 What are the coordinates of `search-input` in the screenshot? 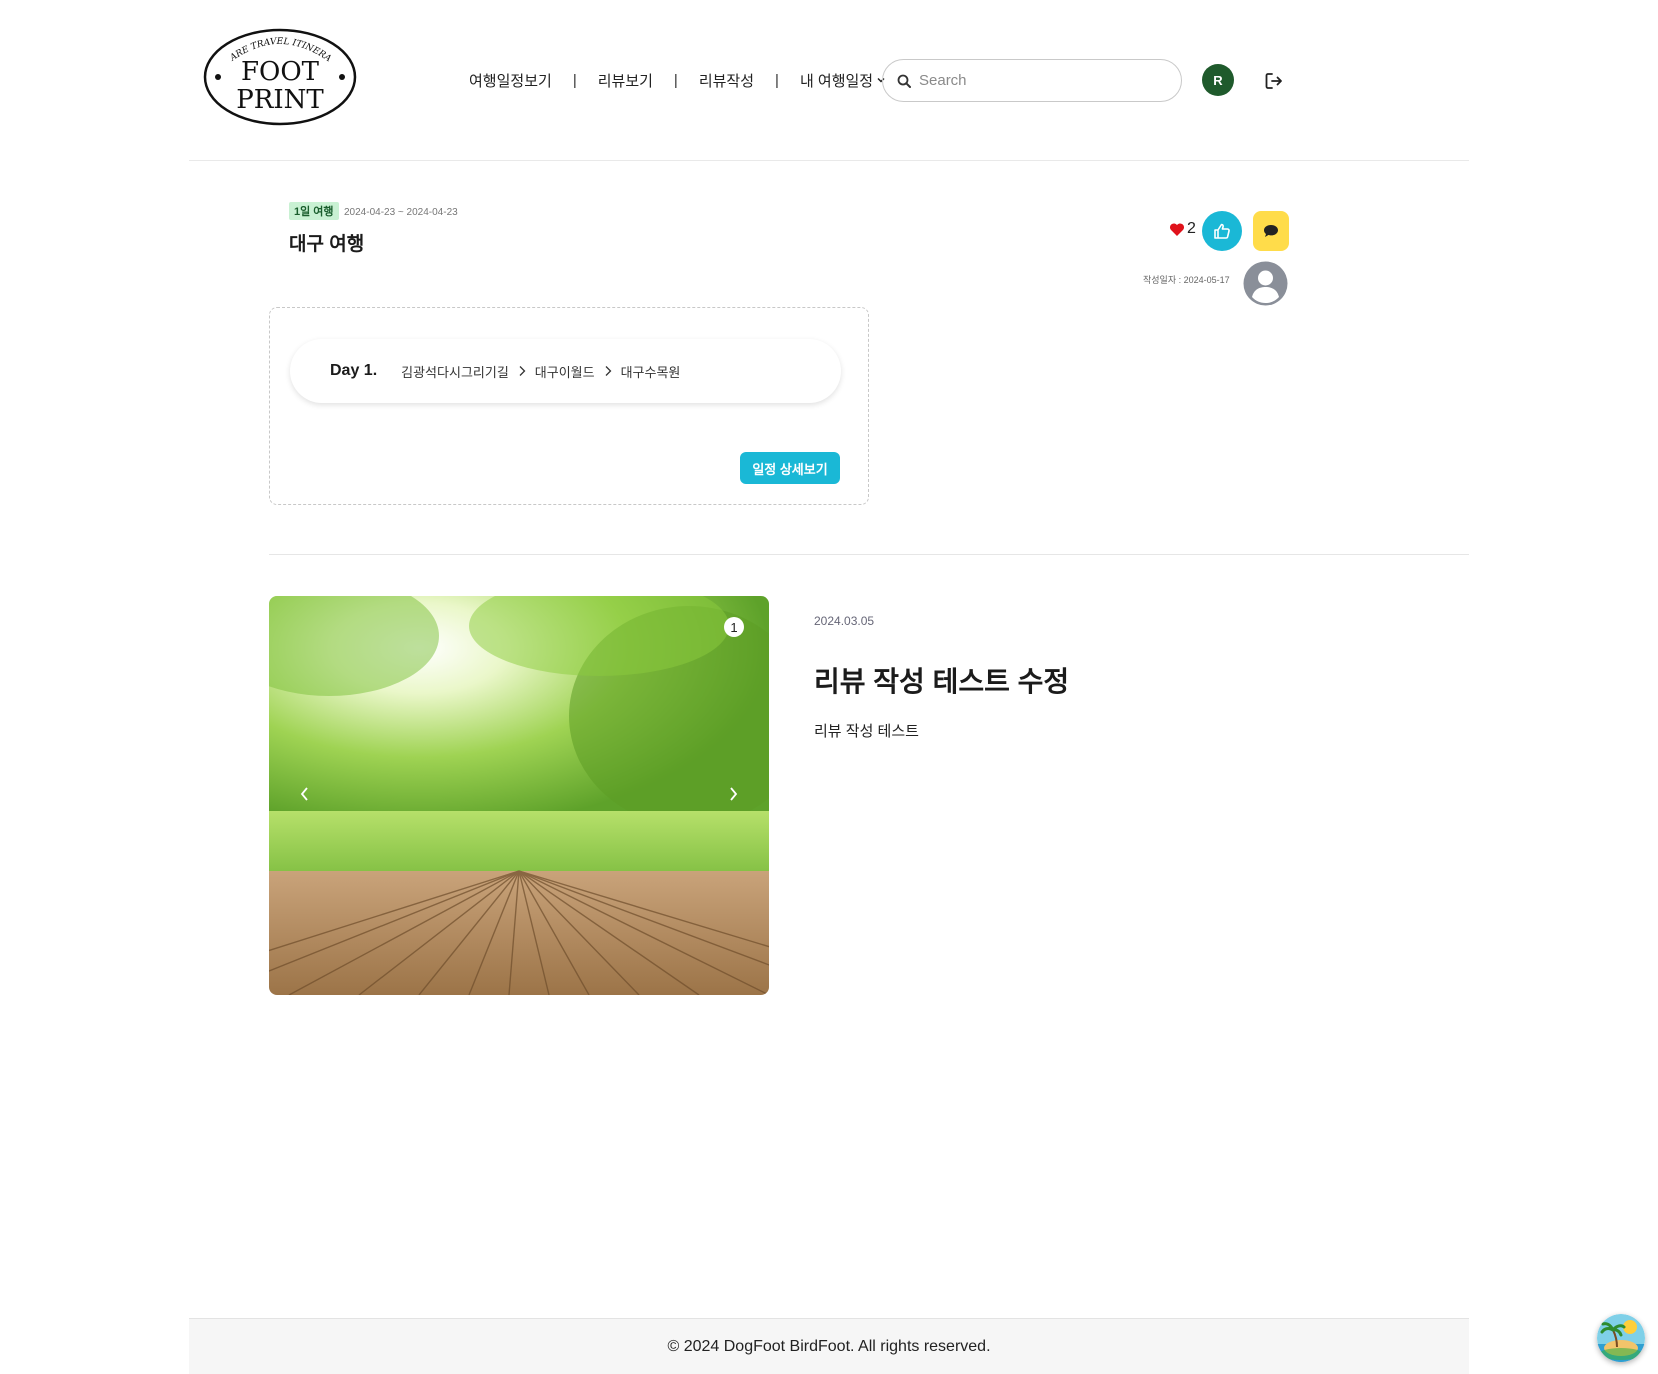 It's located at (1034, 80).